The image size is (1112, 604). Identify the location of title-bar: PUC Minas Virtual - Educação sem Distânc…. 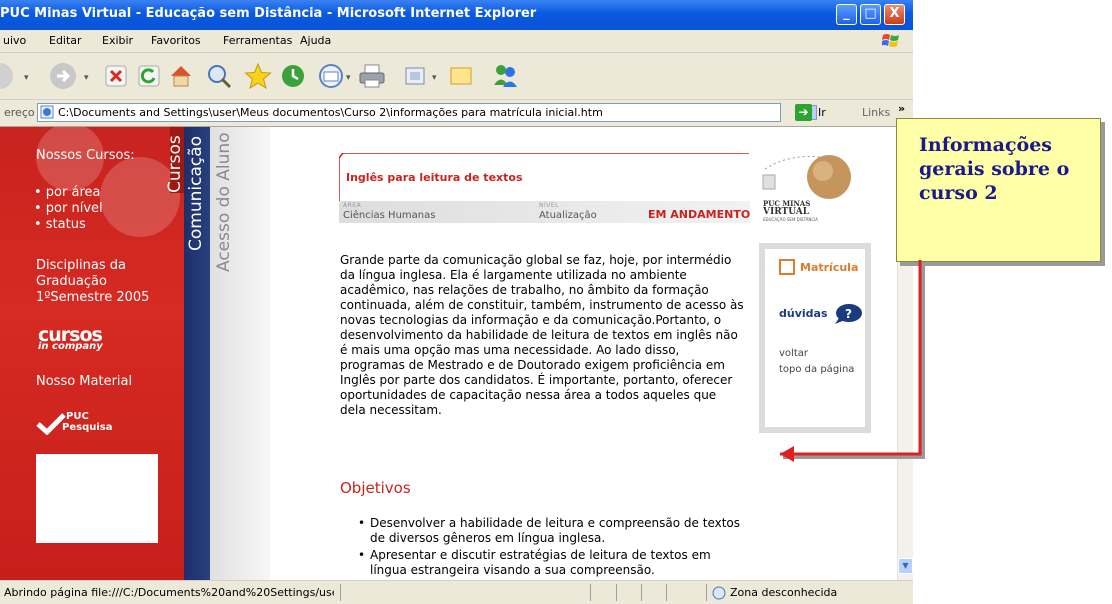
(456, 15).